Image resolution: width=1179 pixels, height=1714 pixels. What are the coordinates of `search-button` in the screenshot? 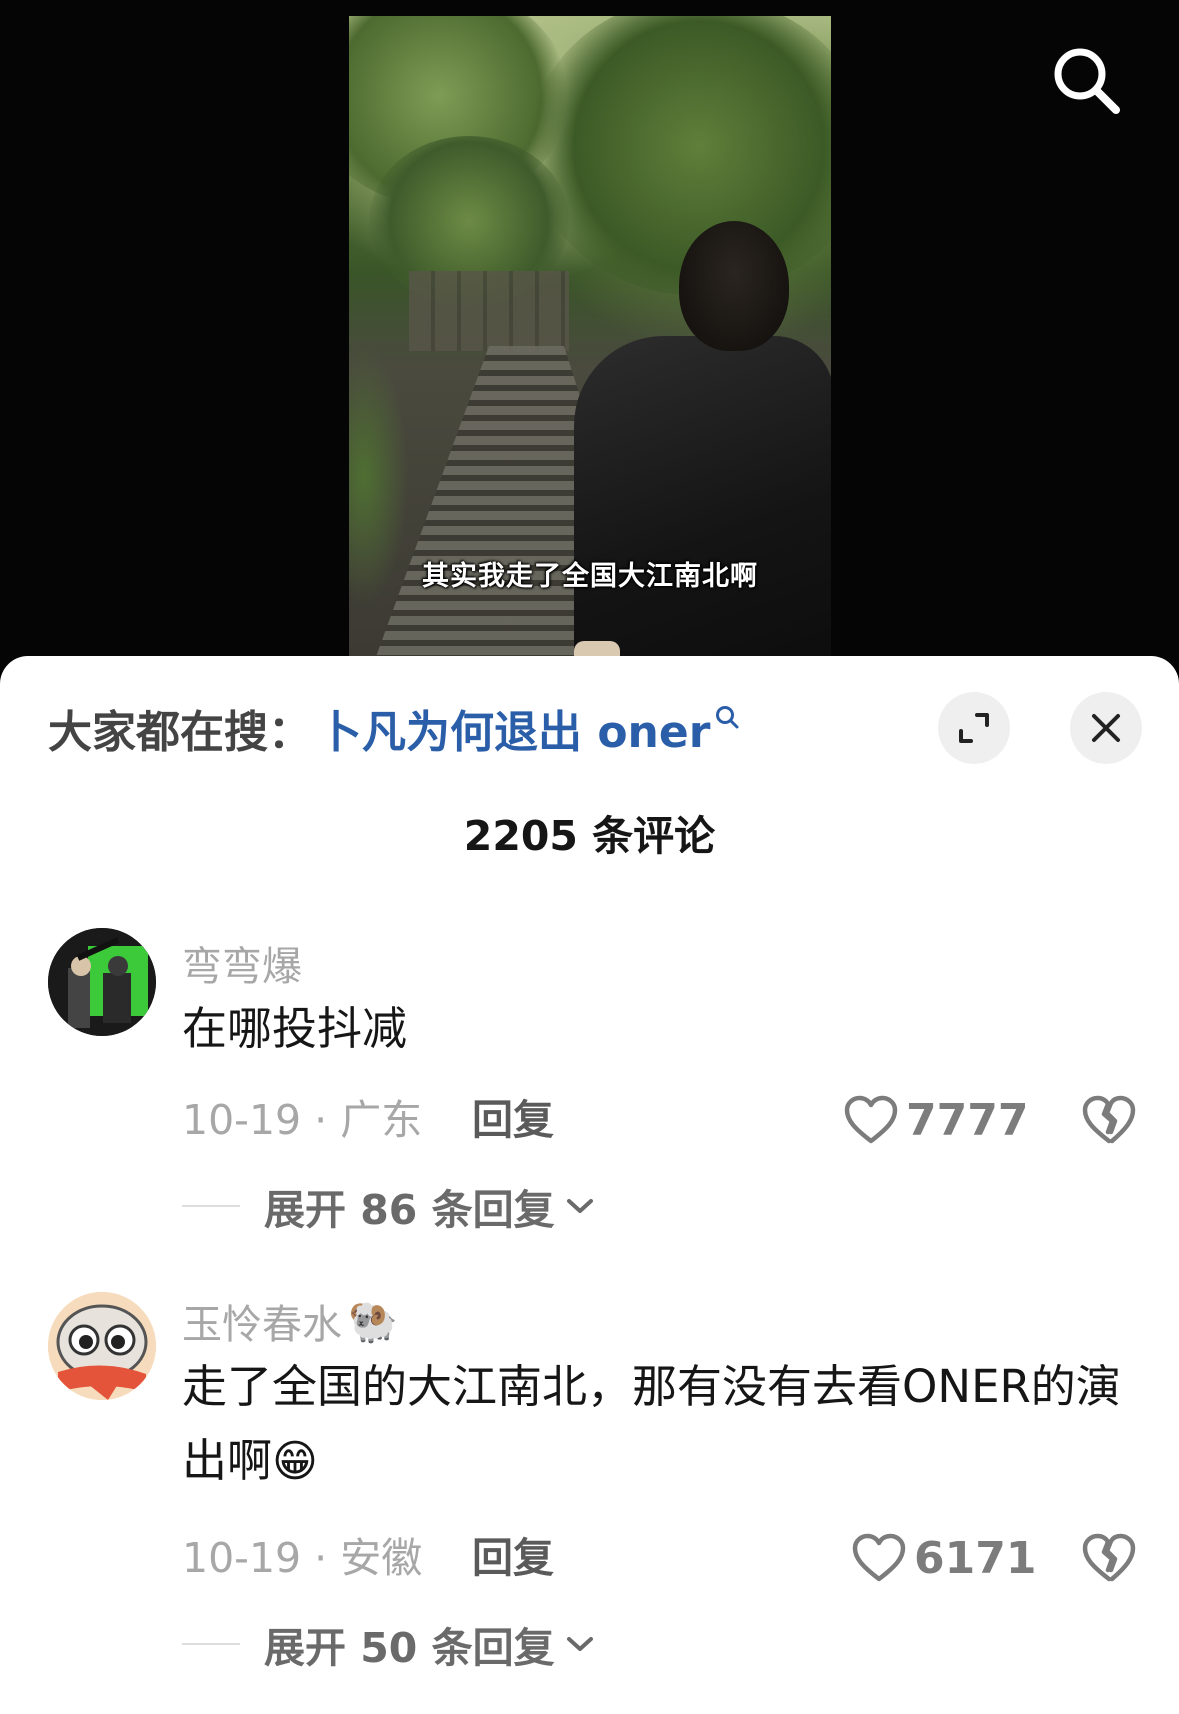 It's located at (1086, 80).